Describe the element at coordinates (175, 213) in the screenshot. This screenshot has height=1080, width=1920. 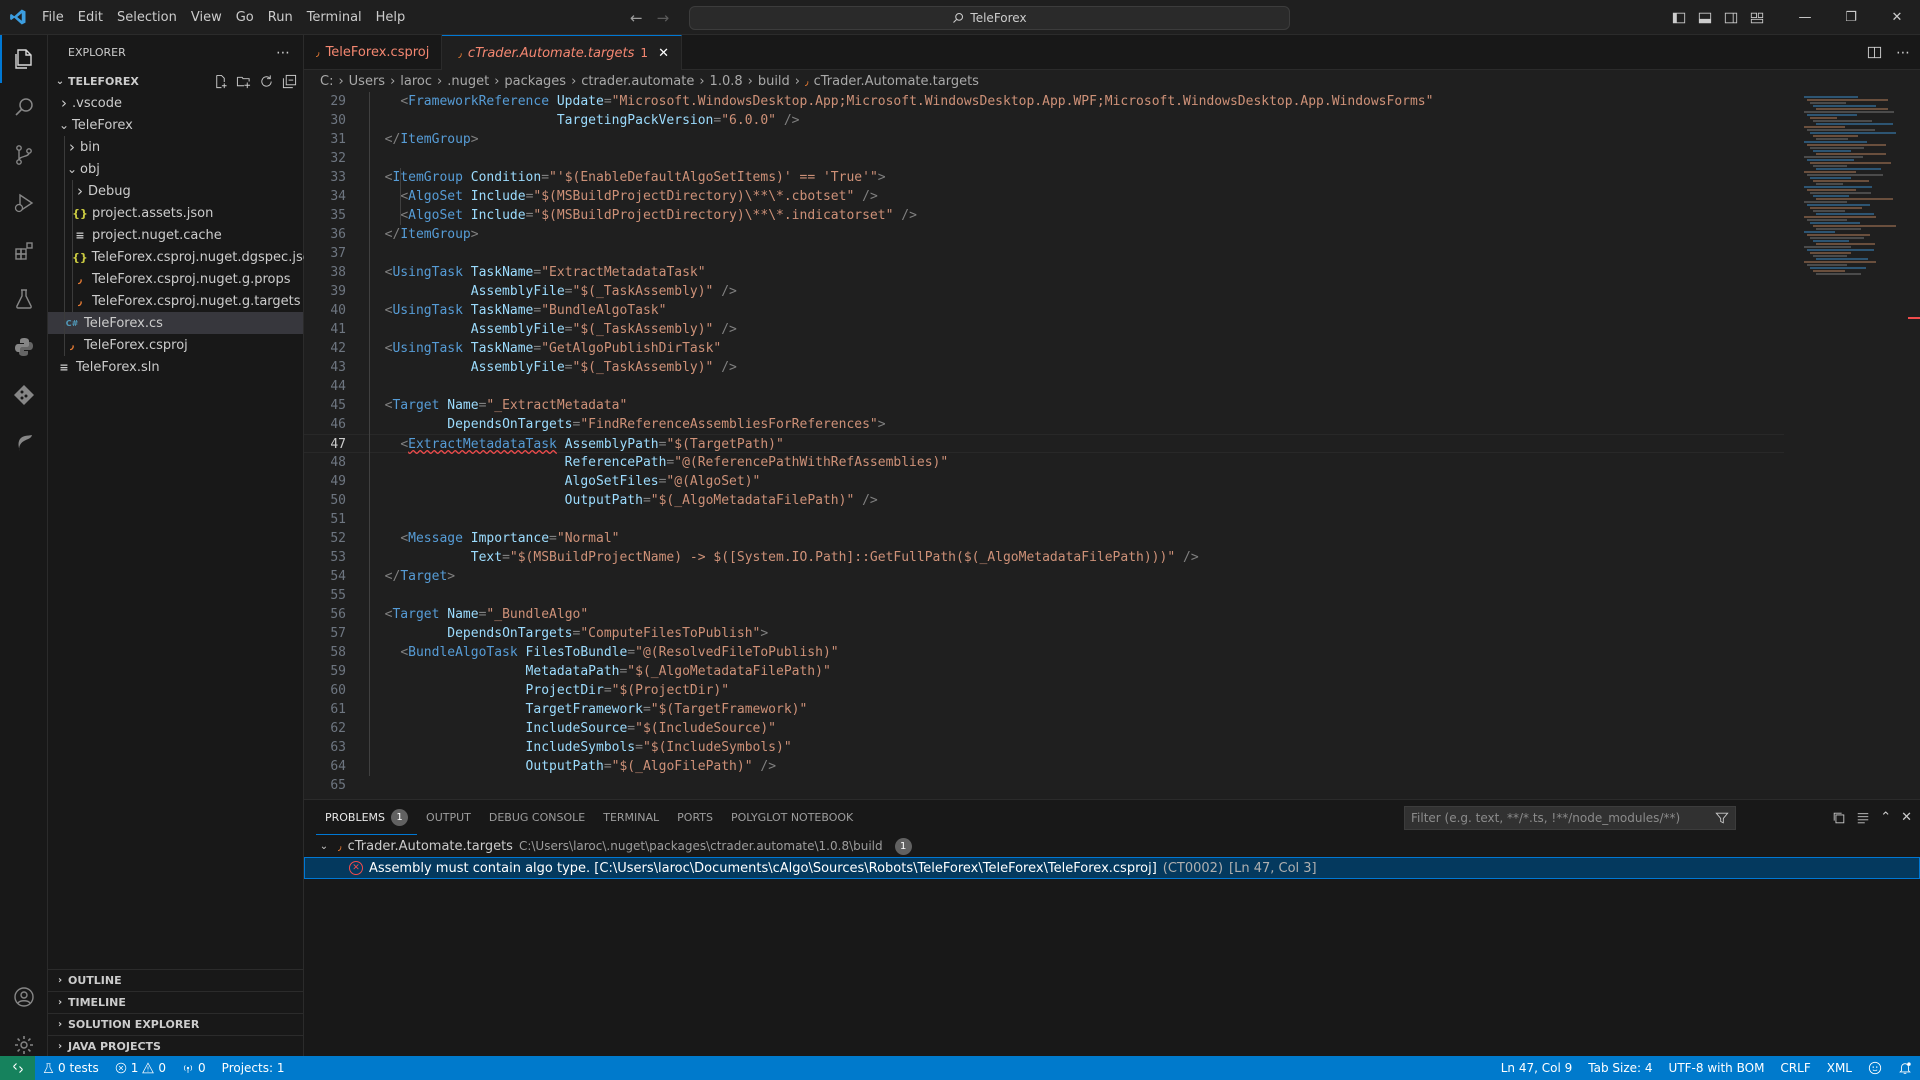
I see `file-item: {} project.assets.json` at that location.